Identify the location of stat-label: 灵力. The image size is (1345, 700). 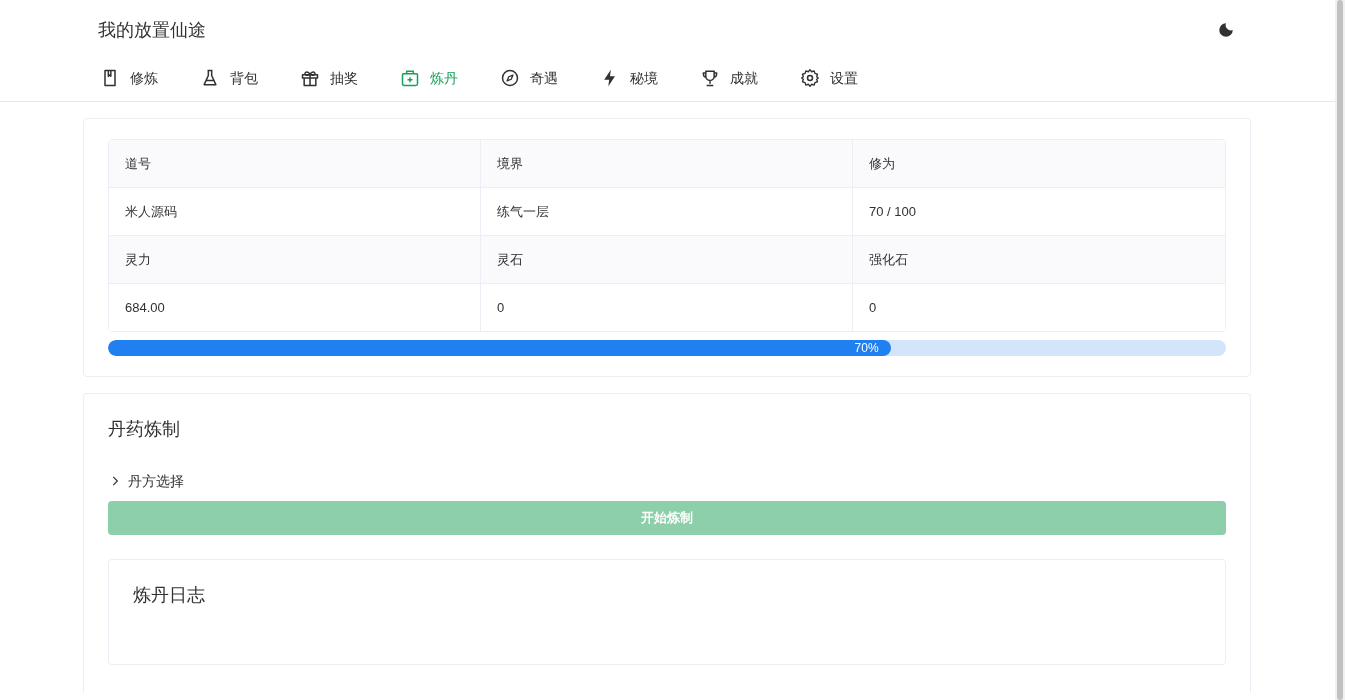
(295, 259).